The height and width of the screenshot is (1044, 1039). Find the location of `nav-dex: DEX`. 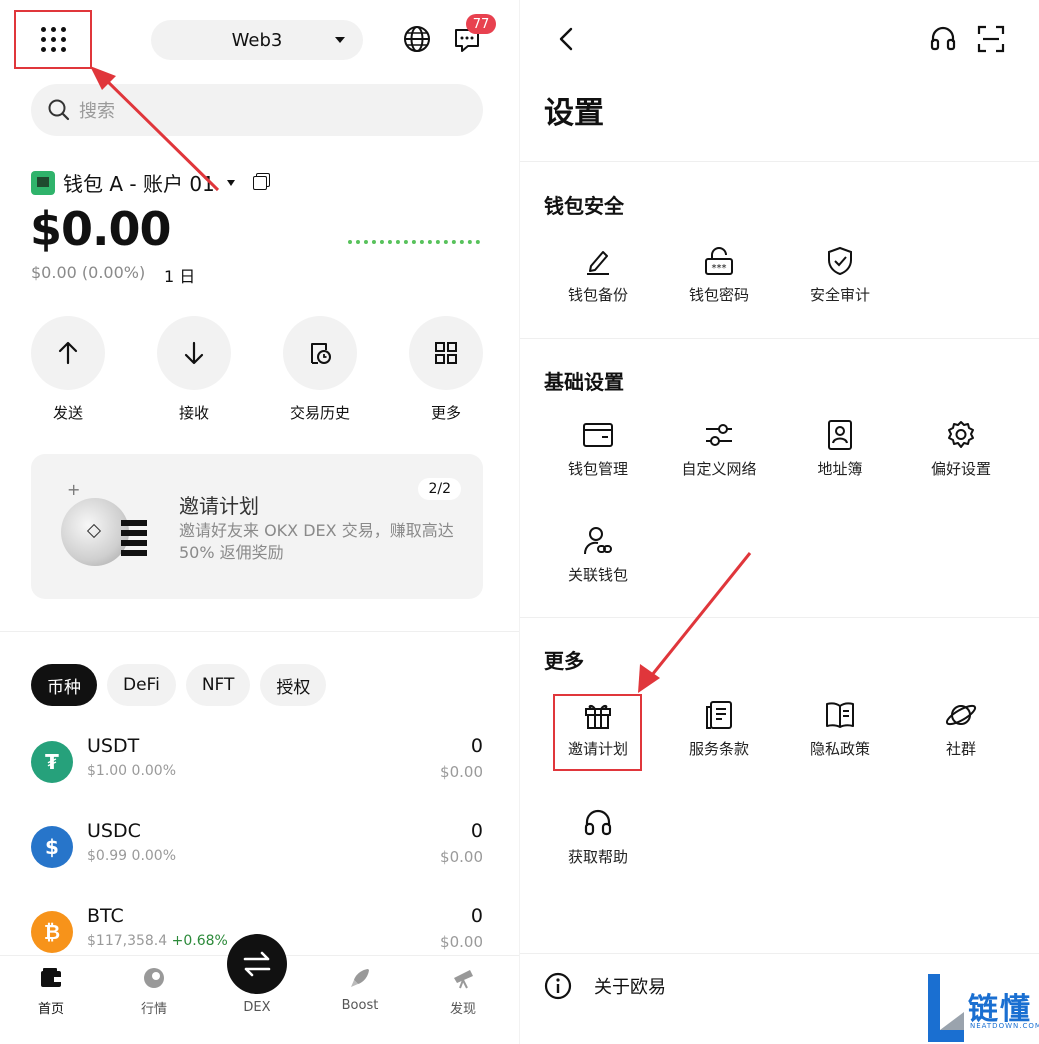

nav-dex: DEX is located at coordinates (257, 1007).